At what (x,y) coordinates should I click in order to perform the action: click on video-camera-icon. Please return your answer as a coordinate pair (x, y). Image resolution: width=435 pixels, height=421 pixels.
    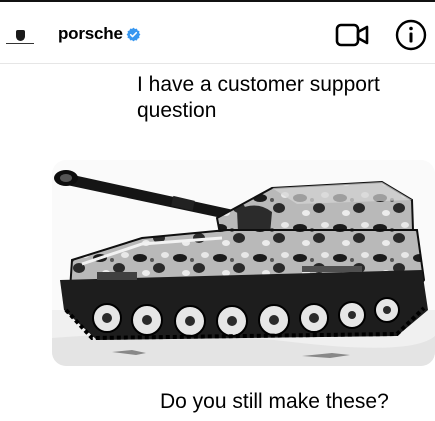
    Looking at the image, I should click on (353, 35).